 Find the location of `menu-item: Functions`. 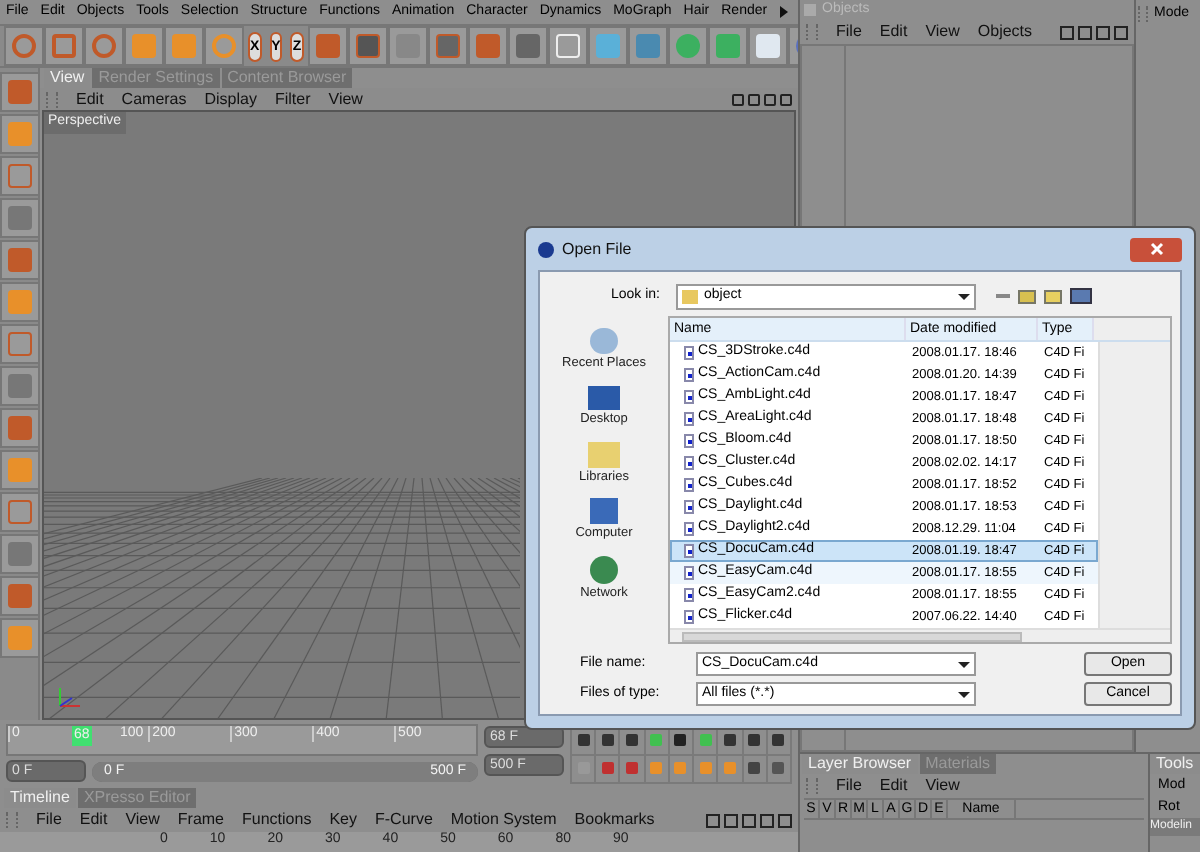

menu-item: Functions is located at coordinates (277, 820).